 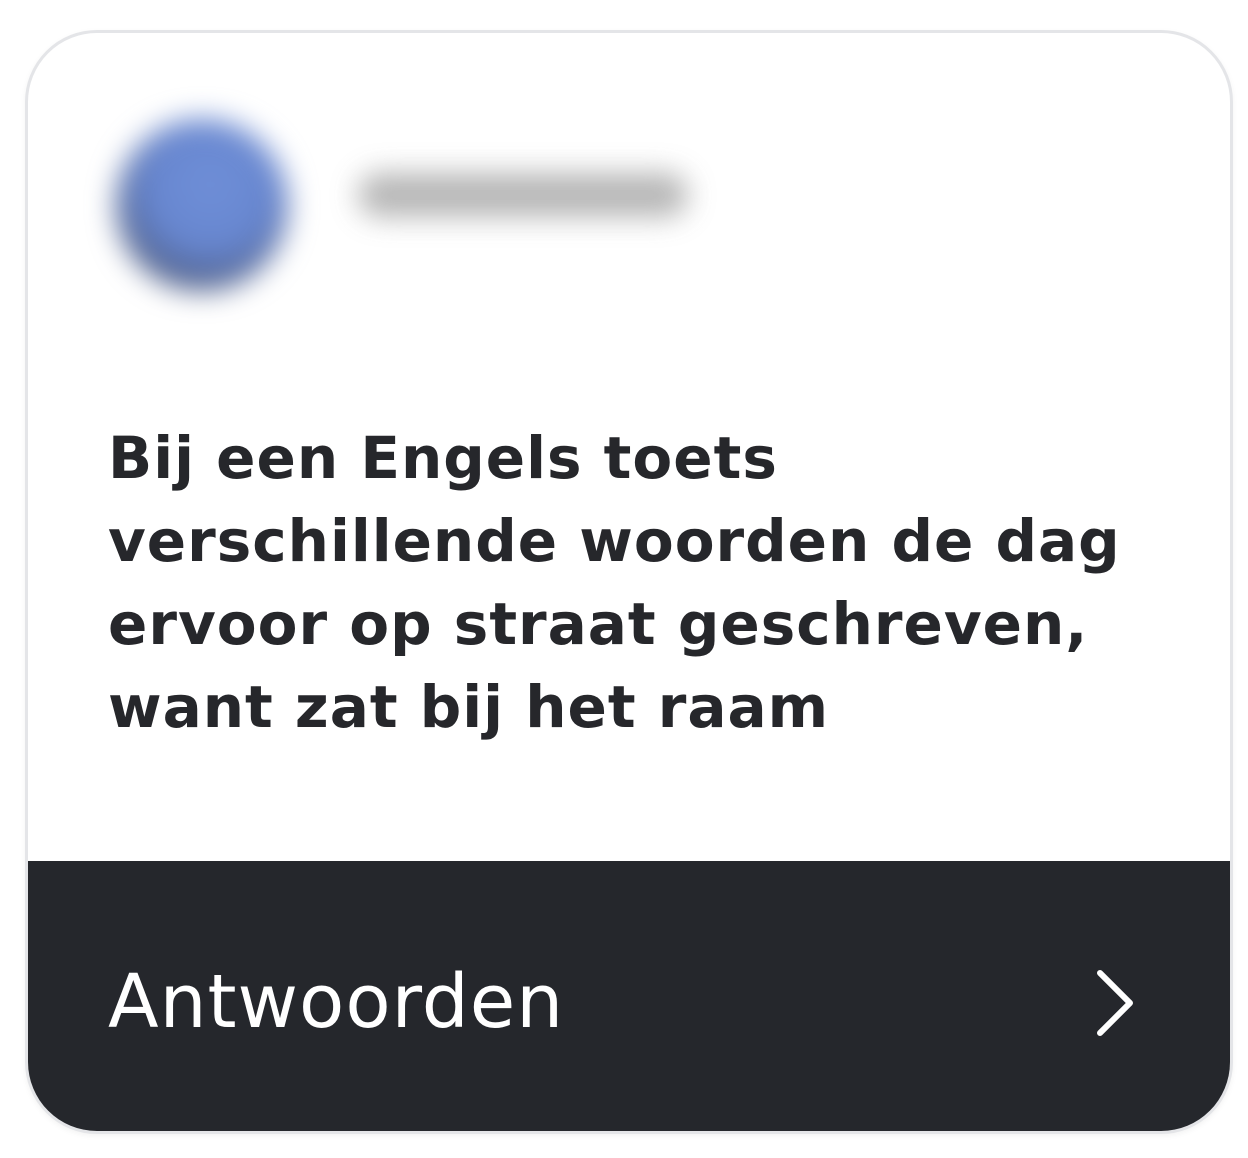 What do you see at coordinates (1115, 1003) in the screenshot?
I see `chevron-right-icon` at bounding box center [1115, 1003].